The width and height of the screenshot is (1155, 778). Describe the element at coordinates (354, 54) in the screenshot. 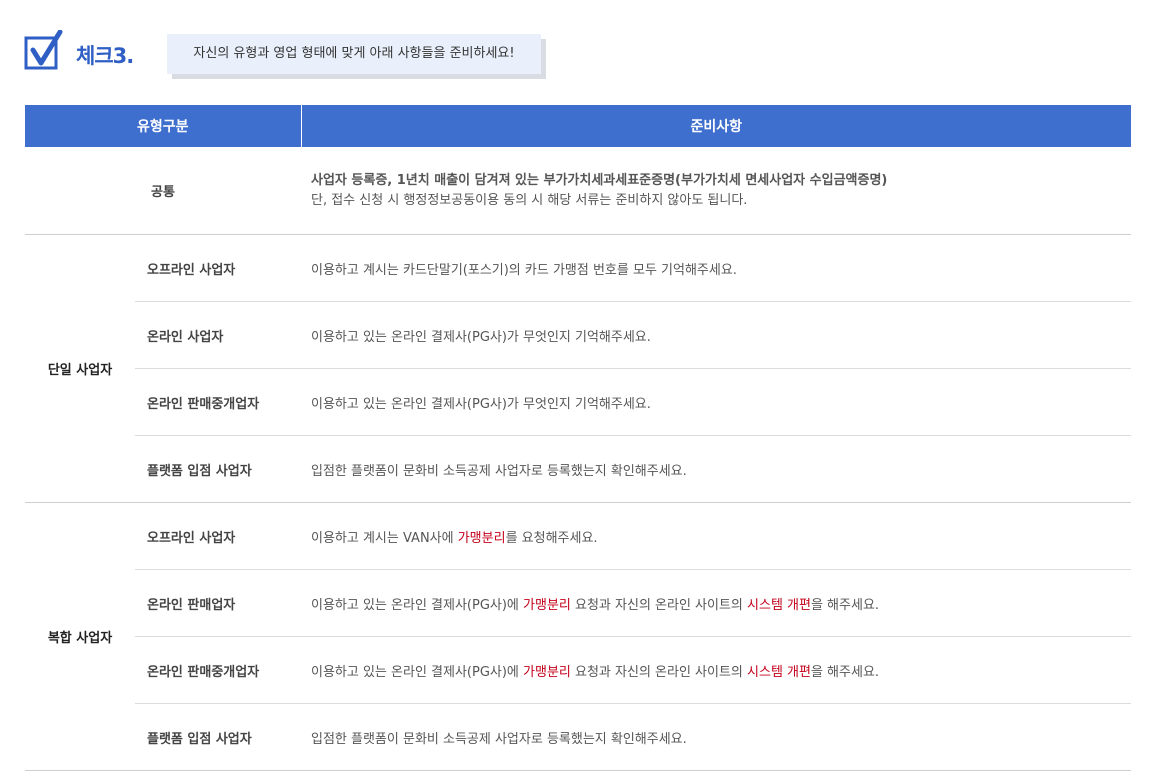

I see `instruction-banner: 자신의 유형과 영업 형태에 맞게 아래 사항들을 준비하세요!` at that location.